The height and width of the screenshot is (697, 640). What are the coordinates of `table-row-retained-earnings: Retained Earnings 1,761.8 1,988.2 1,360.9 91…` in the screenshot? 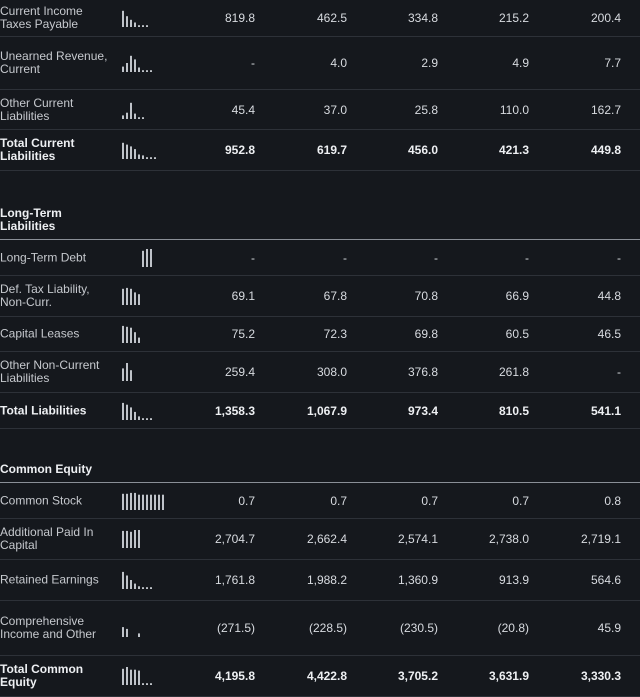 It's located at (320, 580).